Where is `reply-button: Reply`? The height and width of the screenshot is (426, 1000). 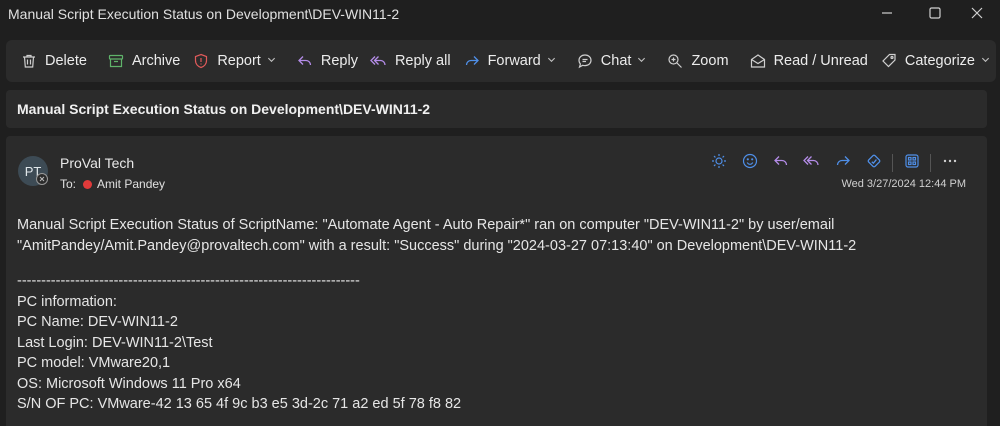 reply-button: Reply is located at coordinates (327, 61).